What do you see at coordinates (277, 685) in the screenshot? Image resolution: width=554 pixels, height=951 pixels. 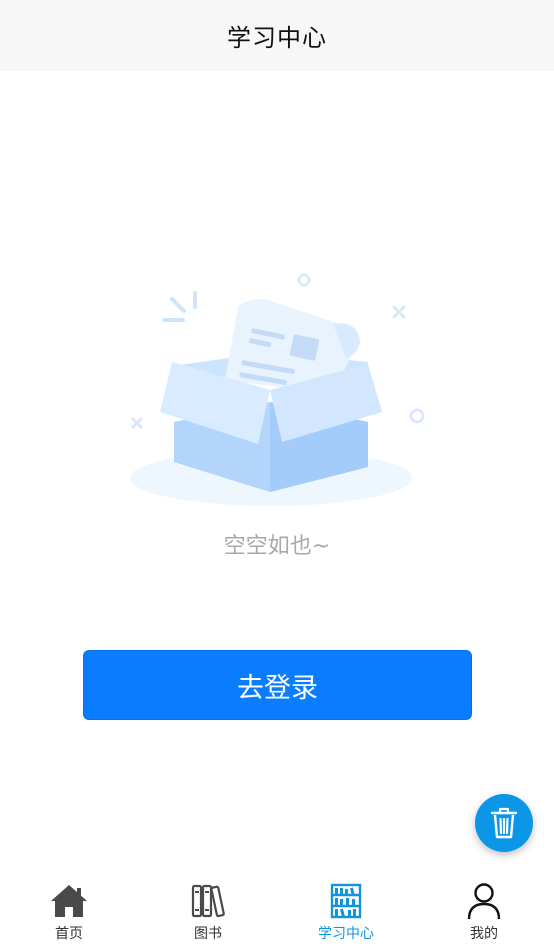 I see `login-button: 去登录` at bounding box center [277, 685].